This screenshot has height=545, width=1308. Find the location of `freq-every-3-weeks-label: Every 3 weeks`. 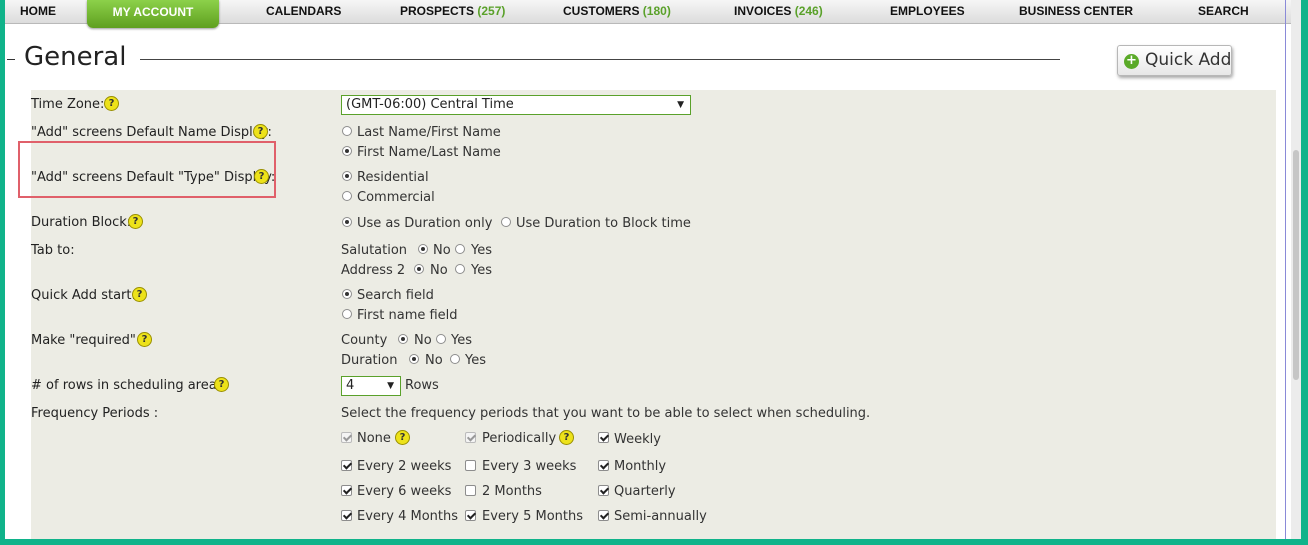

freq-every-3-weeks-label: Every 3 weeks is located at coordinates (529, 466).